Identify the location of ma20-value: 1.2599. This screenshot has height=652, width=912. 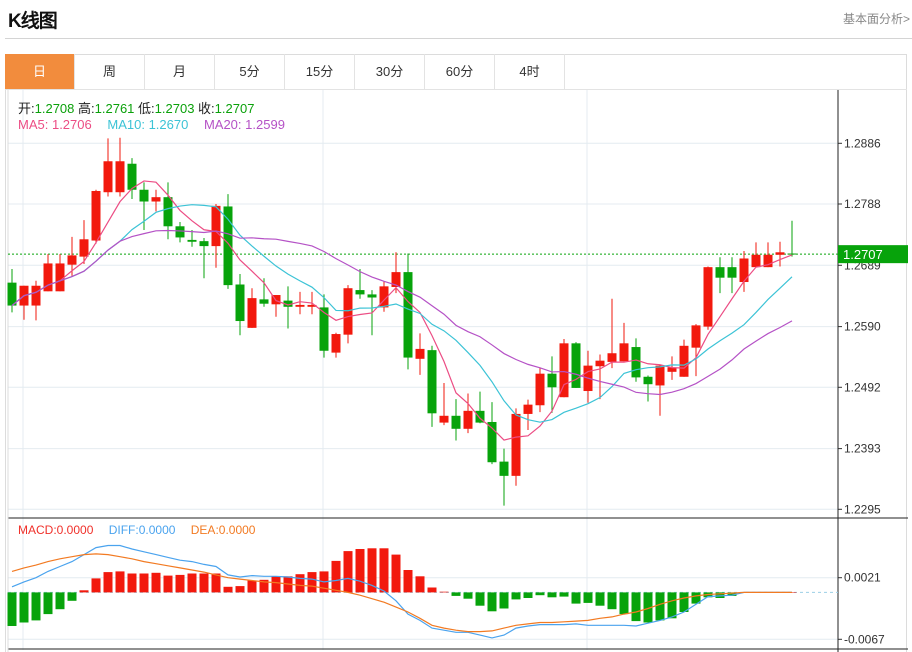
(265, 124).